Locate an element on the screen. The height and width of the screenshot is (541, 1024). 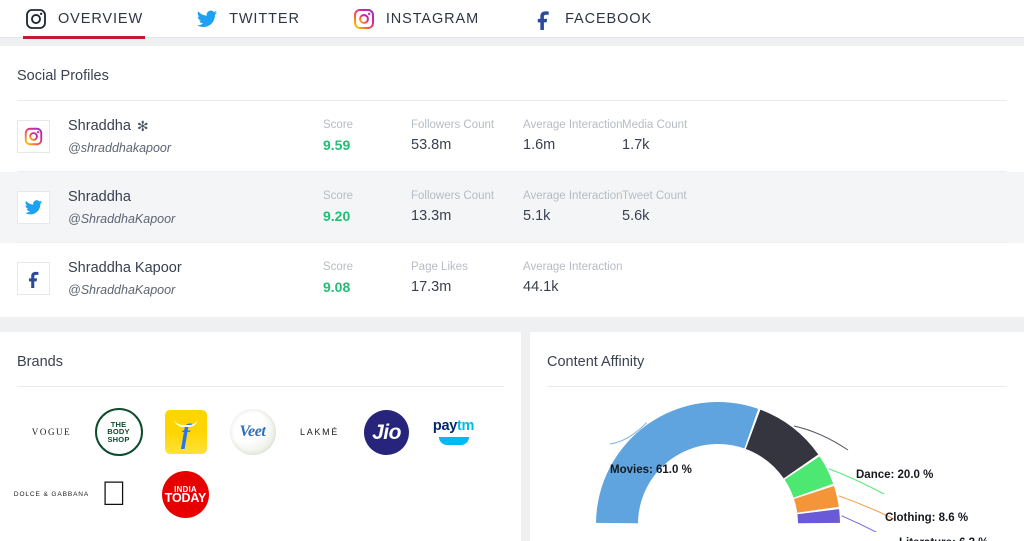
brand-logo-flipkart: f is located at coordinates (185, 432).